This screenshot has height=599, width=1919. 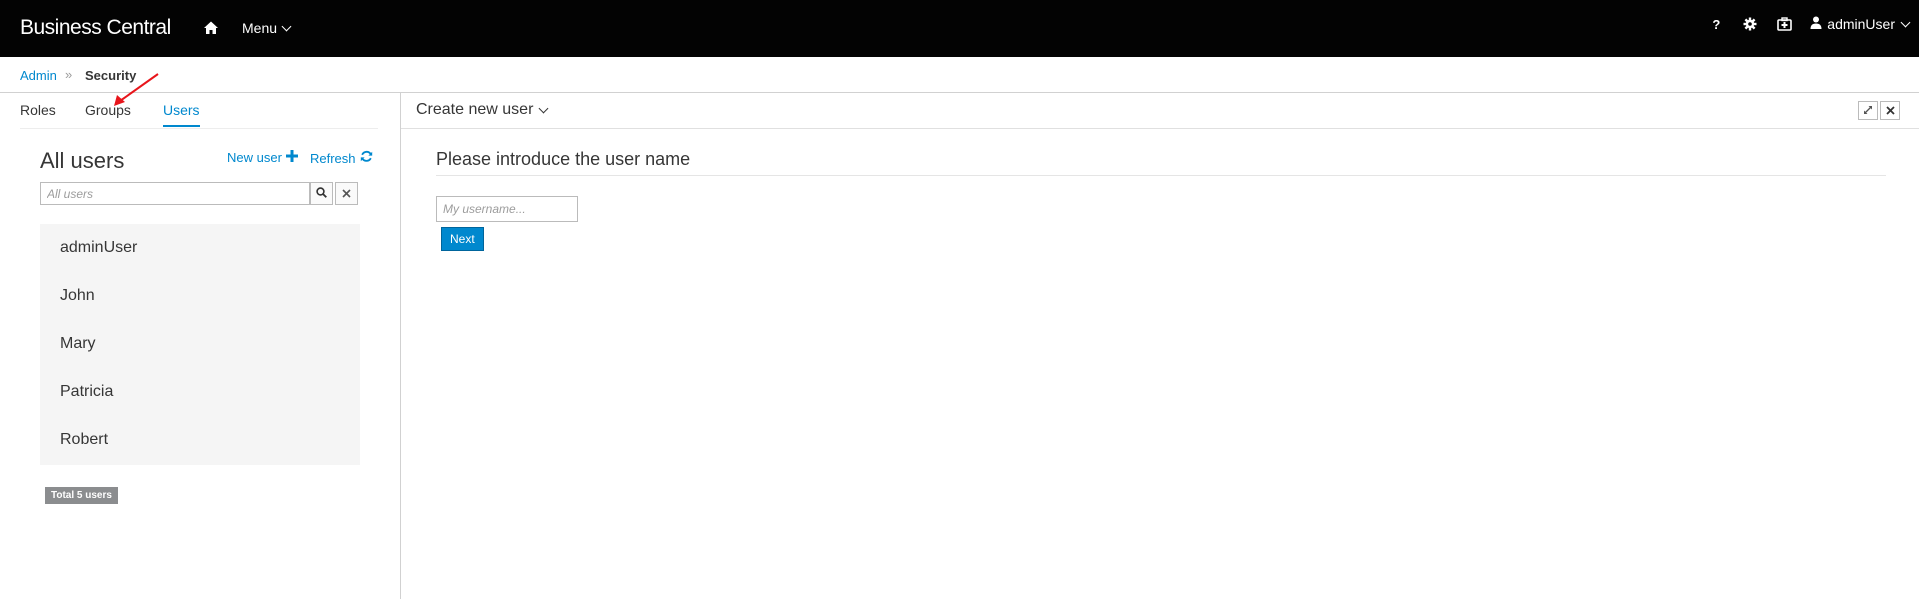 What do you see at coordinates (254, 157) in the screenshot?
I see `new-user-label: New user` at bounding box center [254, 157].